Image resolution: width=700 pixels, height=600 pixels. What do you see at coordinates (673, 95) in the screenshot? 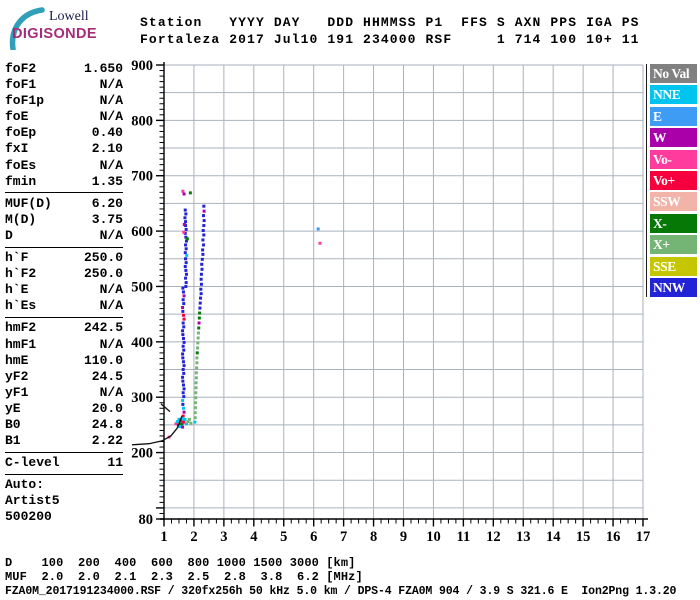
I see `legend-item-nne: NNE` at bounding box center [673, 95].